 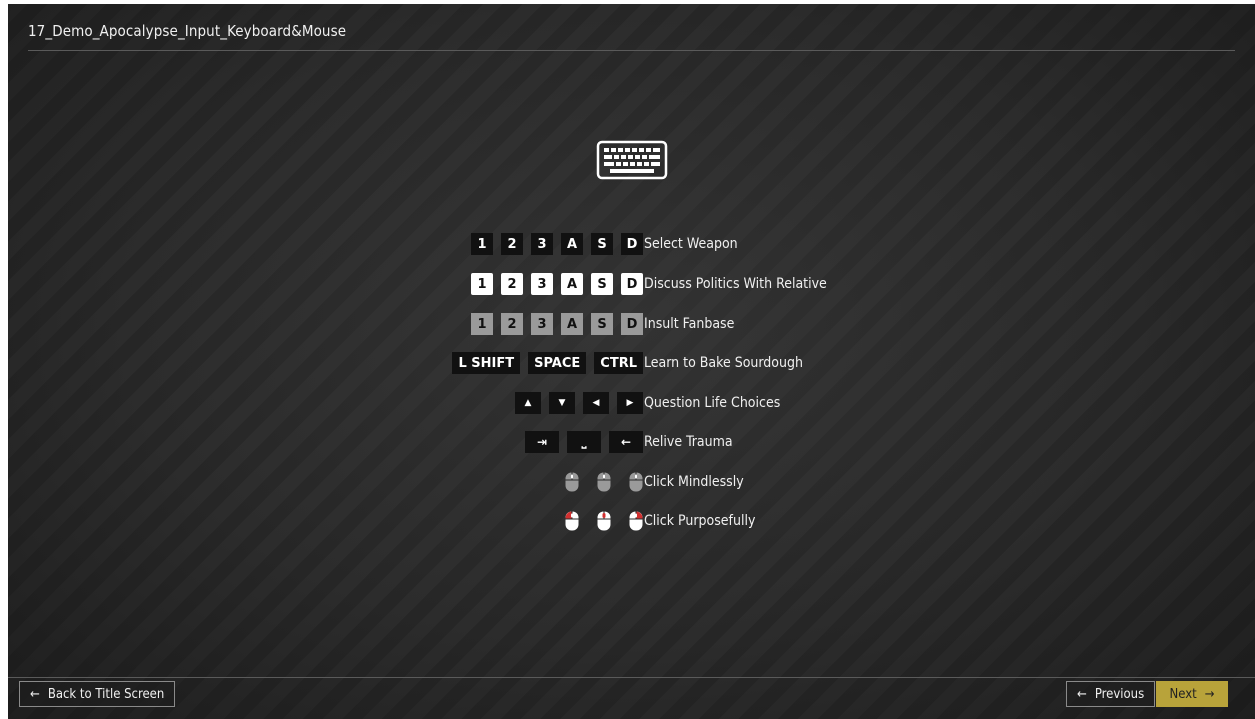 What do you see at coordinates (712, 403) in the screenshot?
I see `binding-label: Question Life Choices` at bounding box center [712, 403].